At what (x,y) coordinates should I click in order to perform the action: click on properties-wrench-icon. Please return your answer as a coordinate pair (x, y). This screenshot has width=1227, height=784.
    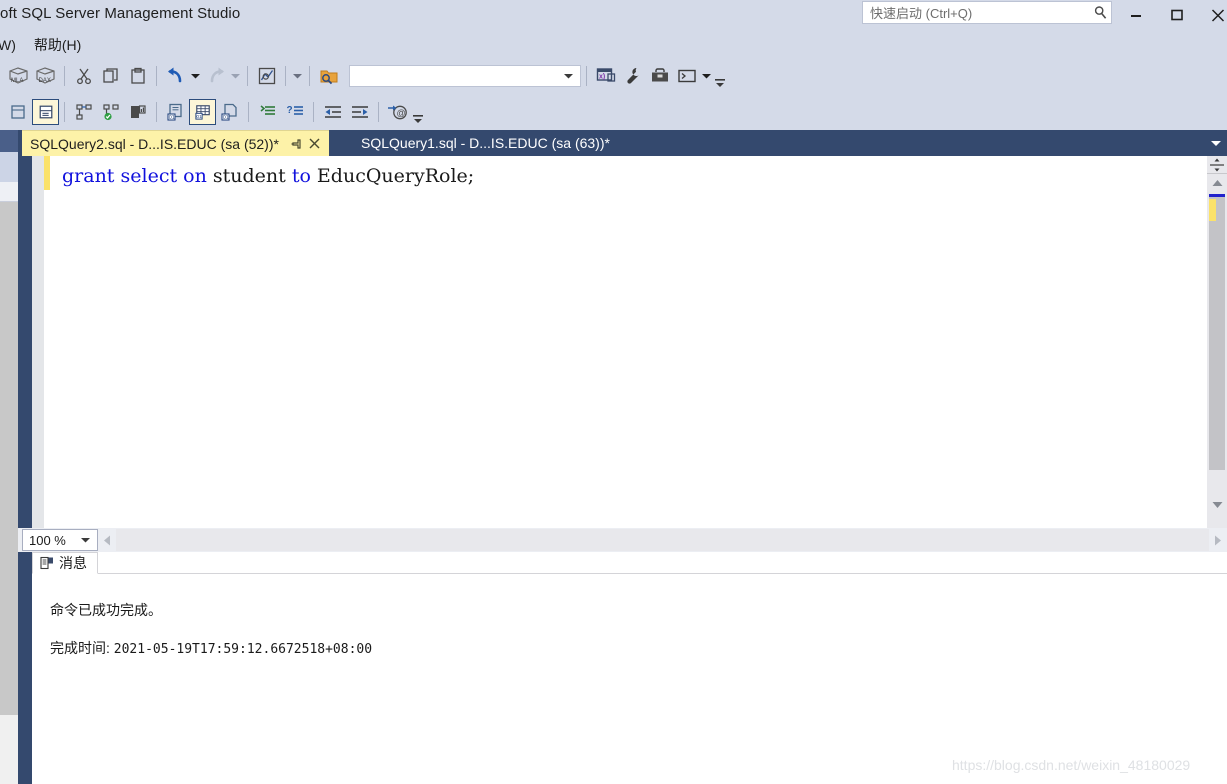
    Looking at the image, I should click on (632, 76).